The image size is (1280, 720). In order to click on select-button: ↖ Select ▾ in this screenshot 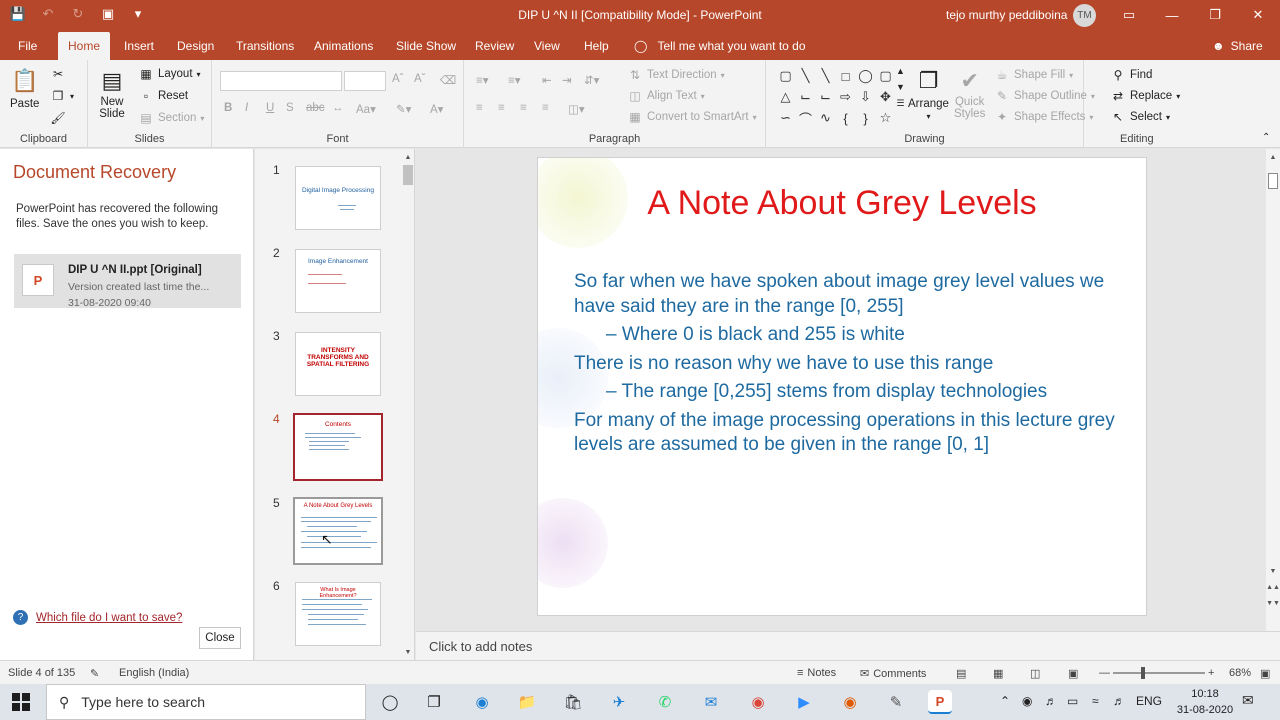, I will do `click(1140, 117)`.